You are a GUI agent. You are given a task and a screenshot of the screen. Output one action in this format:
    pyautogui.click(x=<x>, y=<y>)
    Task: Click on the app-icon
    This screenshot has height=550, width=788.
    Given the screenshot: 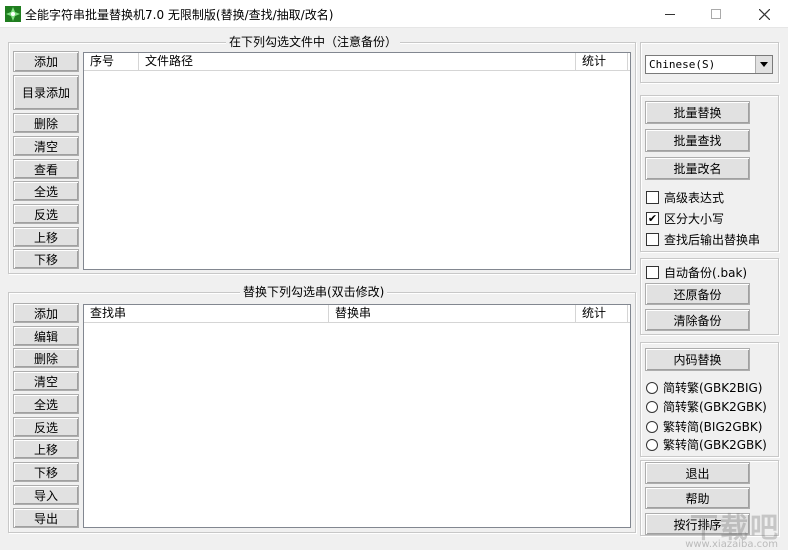 What is the action you would take?
    pyautogui.click(x=13, y=14)
    